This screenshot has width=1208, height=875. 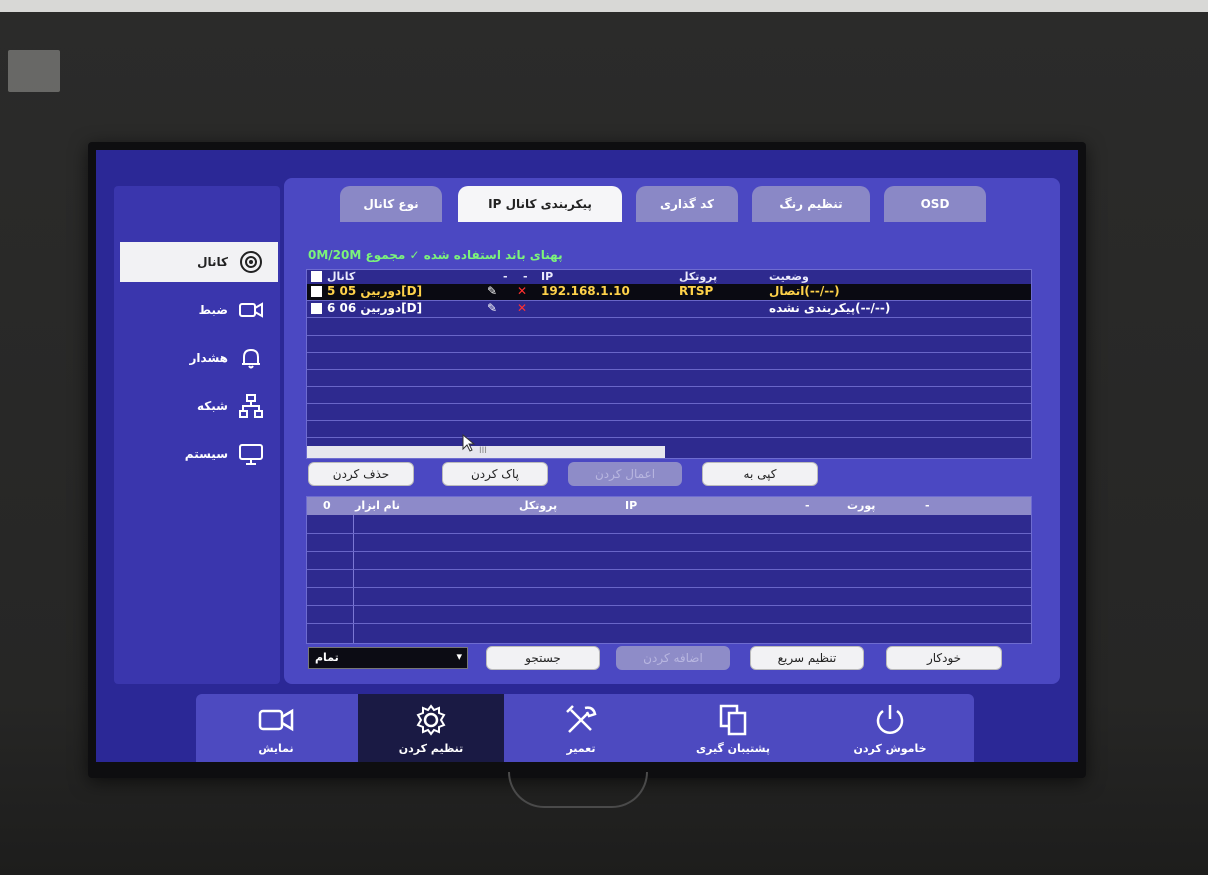 What do you see at coordinates (543, 658) in the screenshot?
I see `search-button: جستجو` at bounding box center [543, 658].